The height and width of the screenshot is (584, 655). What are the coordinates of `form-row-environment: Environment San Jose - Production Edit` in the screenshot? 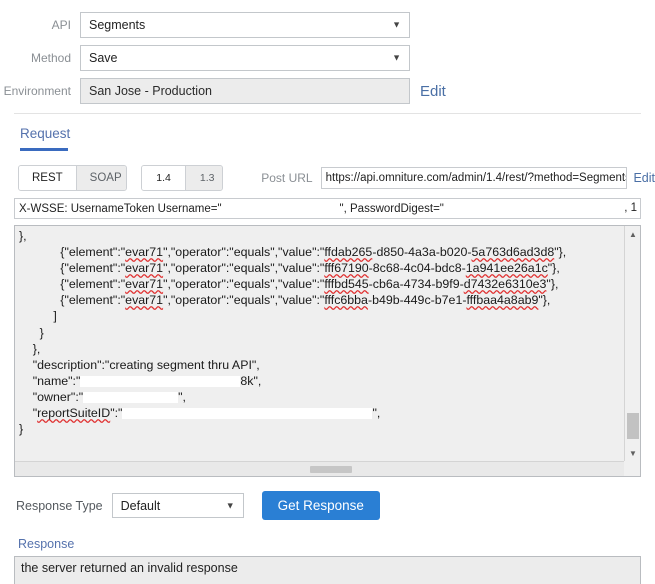 It's located at (327, 91).